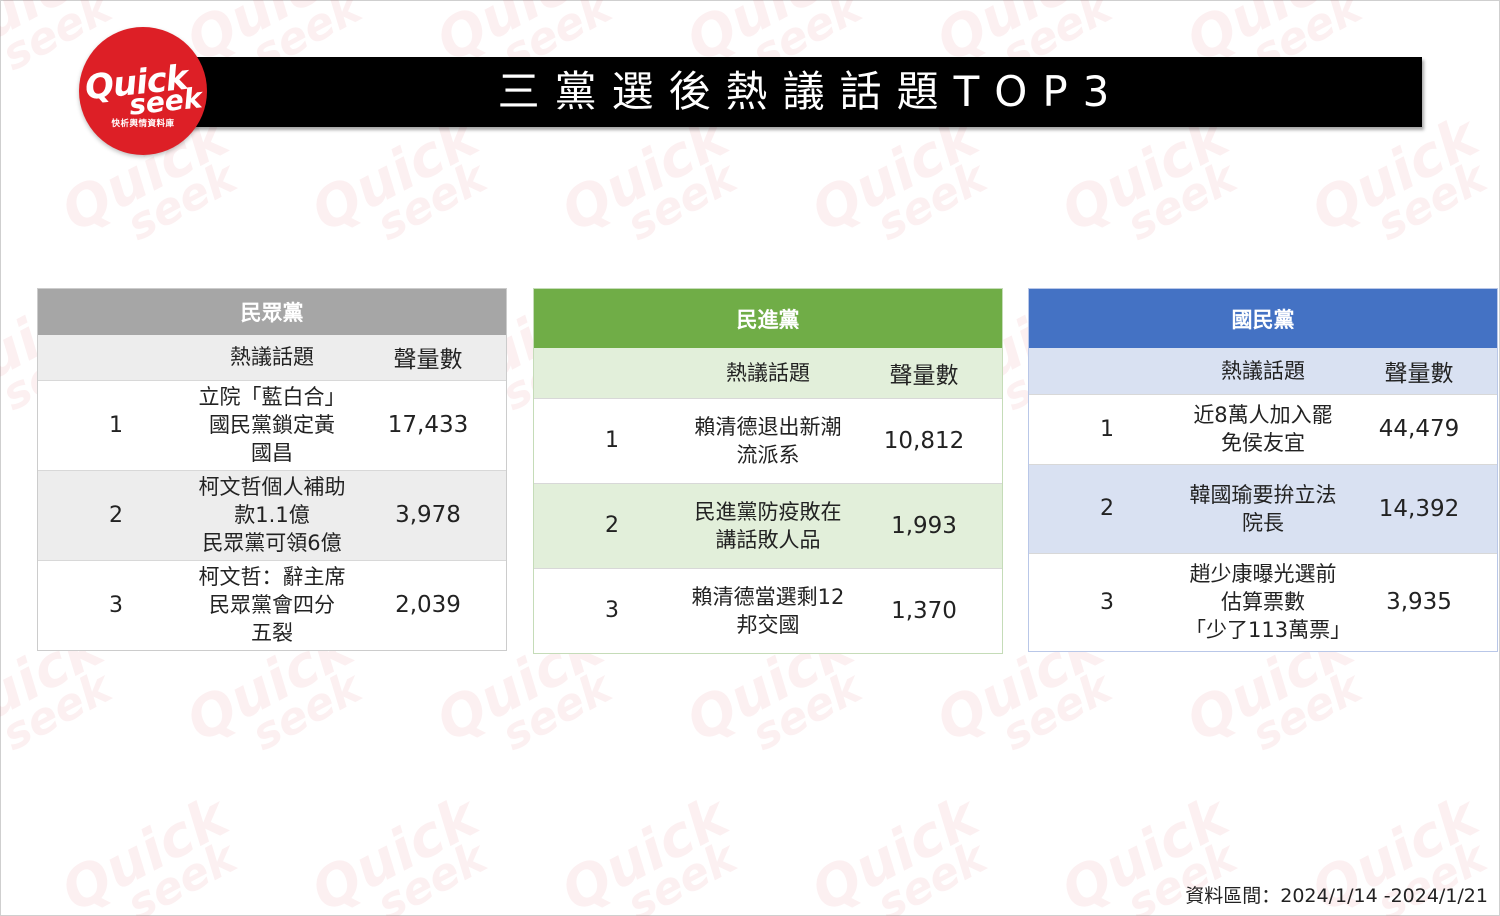  I want to click on volume-cell: 44,479, so click(1419, 428).